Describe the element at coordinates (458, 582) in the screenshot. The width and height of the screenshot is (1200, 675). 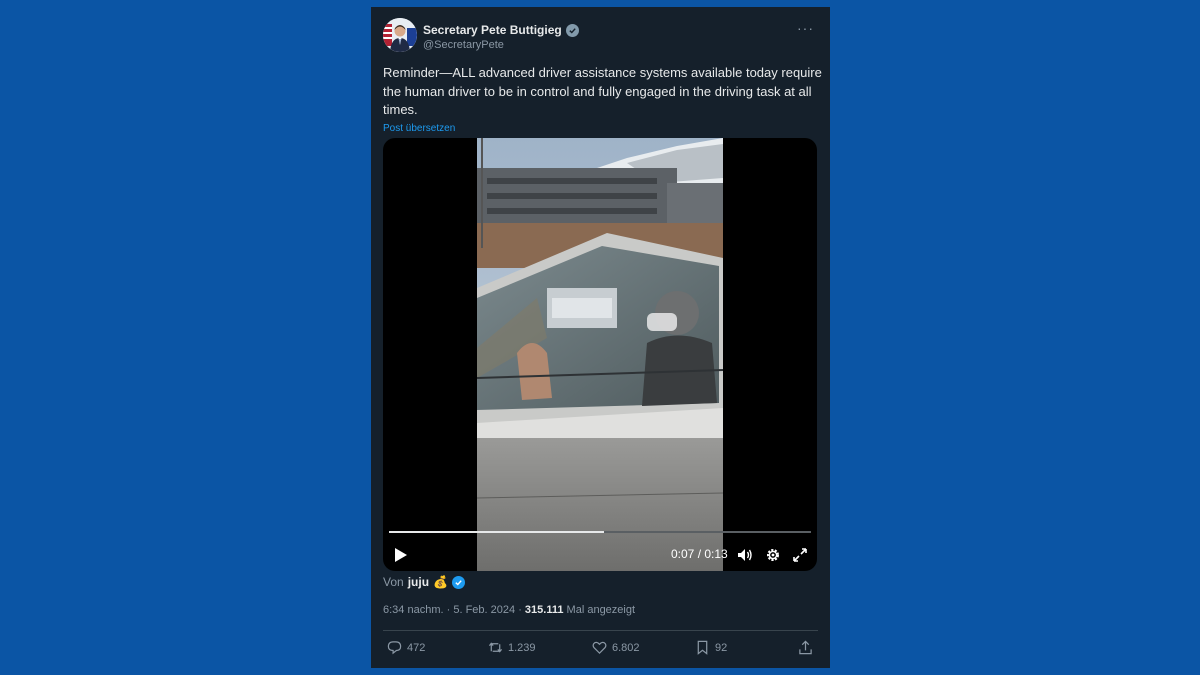
I see `blue-verified-badge-icon` at that location.